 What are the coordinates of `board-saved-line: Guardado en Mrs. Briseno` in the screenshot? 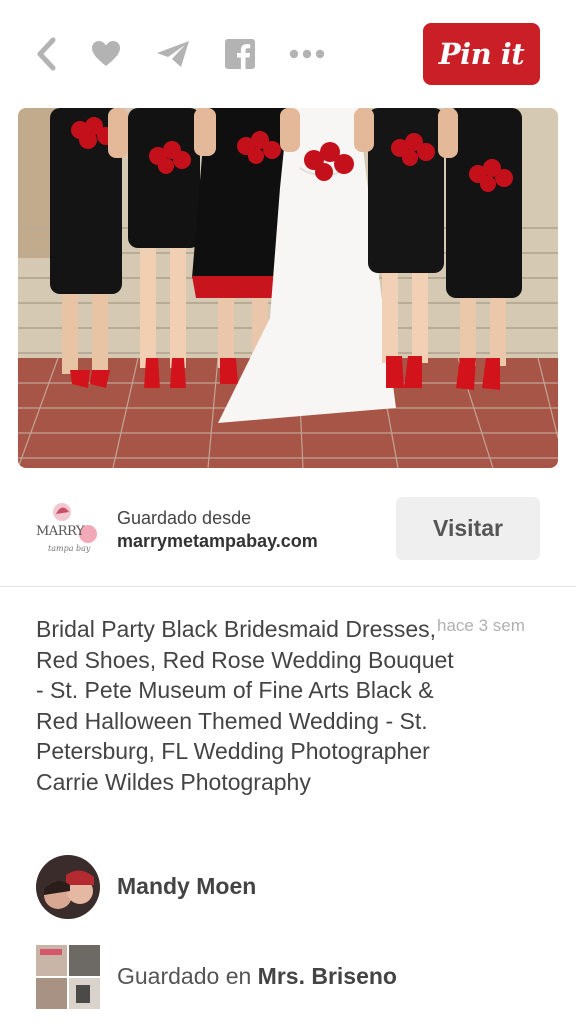 It's located at (257, 976).